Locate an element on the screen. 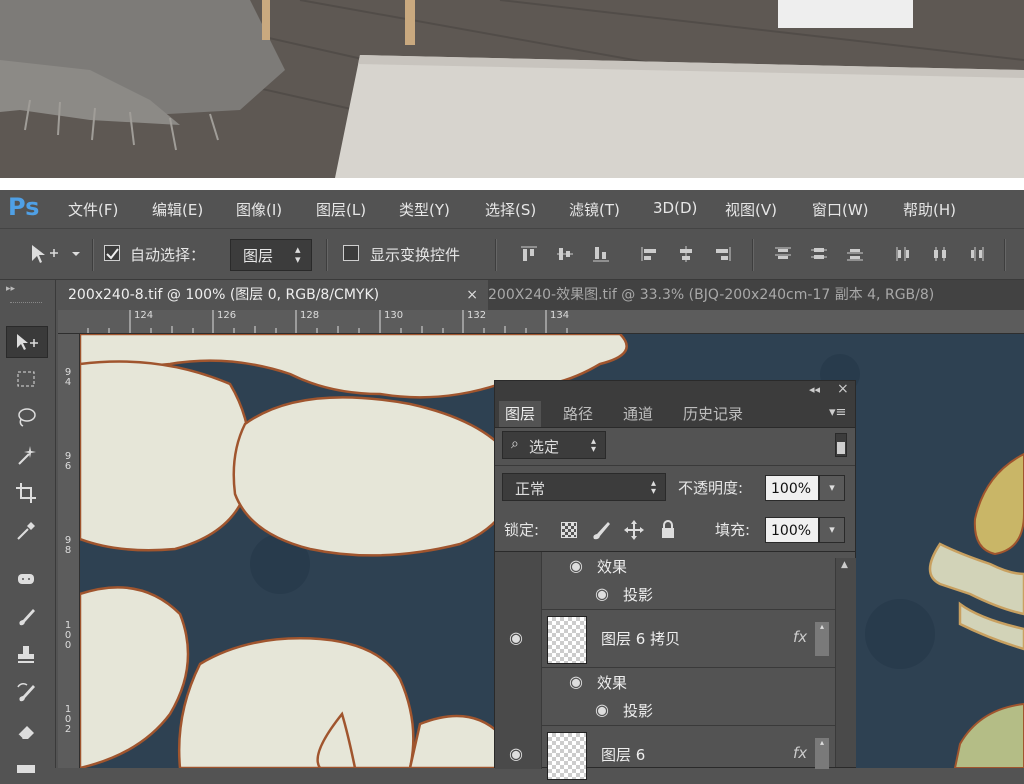  search-icon: ⌕ is located at coordinates (515, 444).